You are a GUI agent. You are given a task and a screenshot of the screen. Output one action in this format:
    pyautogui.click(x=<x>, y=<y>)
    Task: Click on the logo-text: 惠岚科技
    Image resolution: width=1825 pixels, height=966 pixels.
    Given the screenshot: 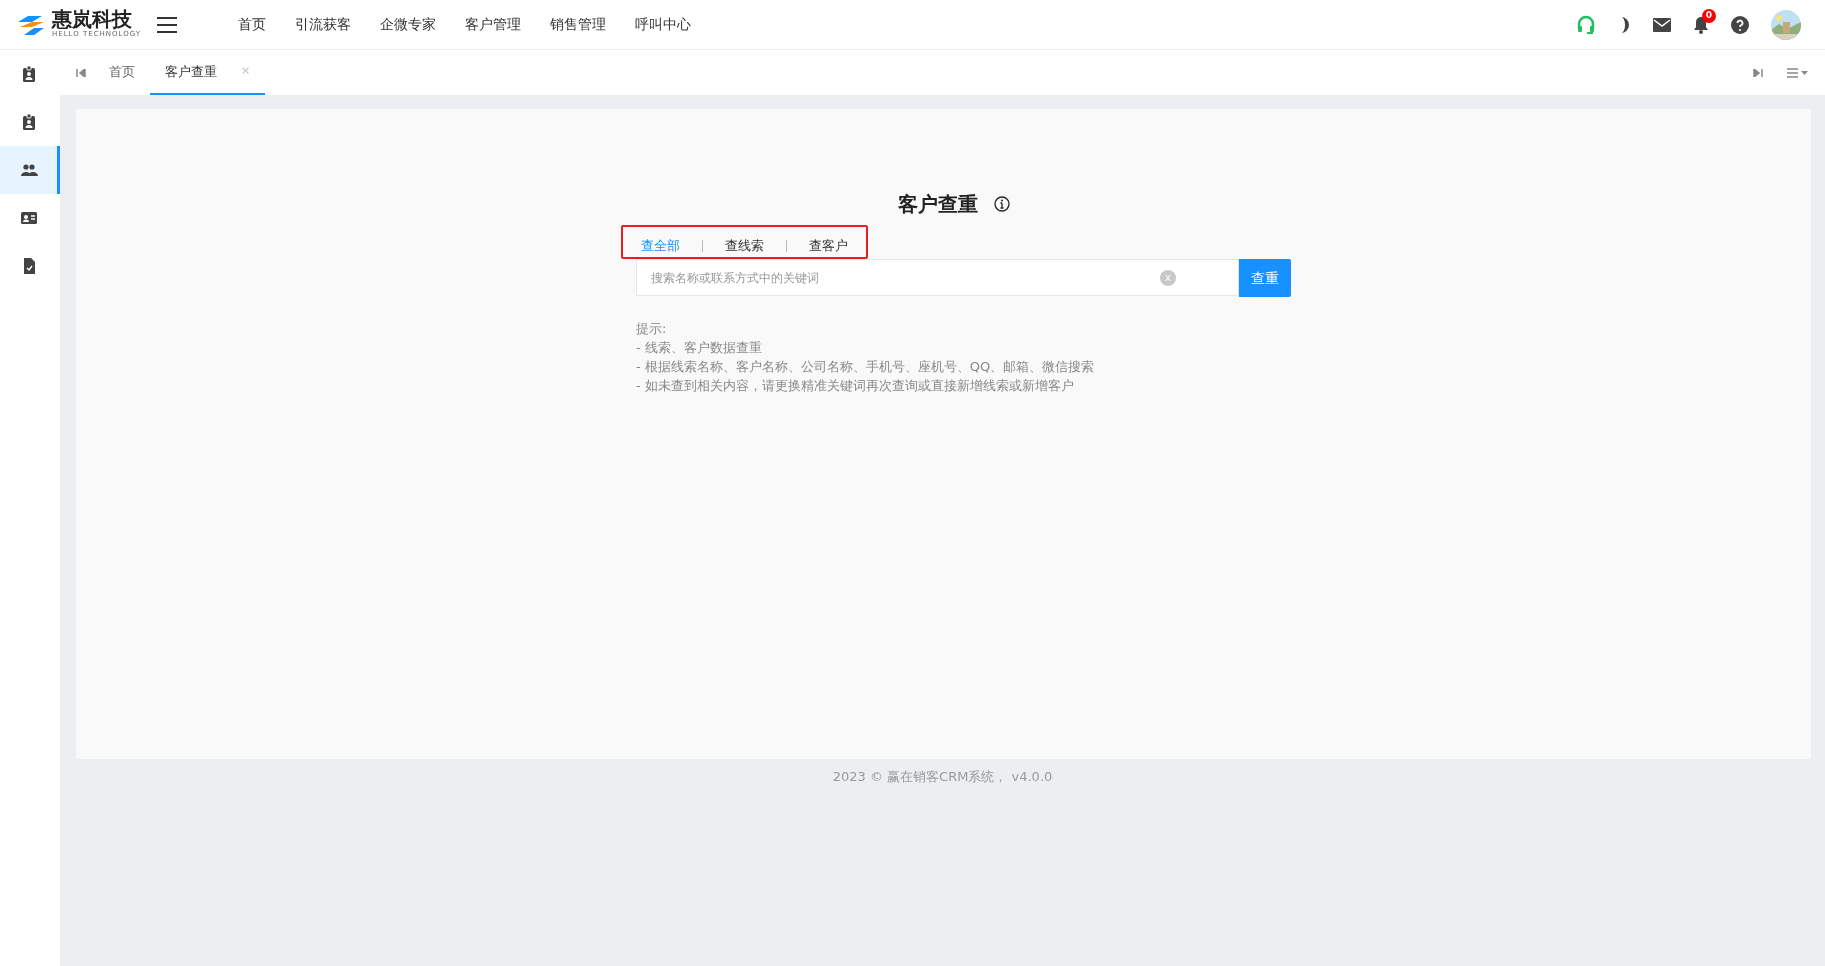 What is the action you would take?
    pyautogui.click(x=92, y=19)
    